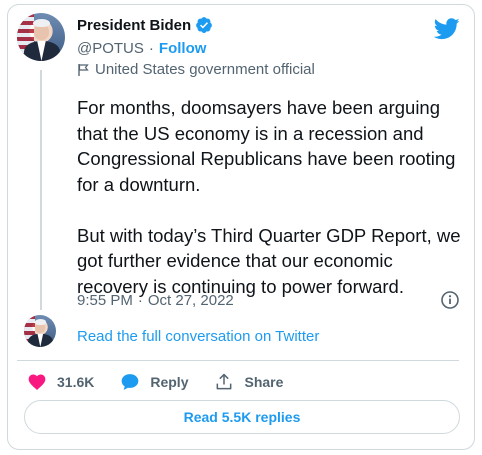 Image resolution: width=482 pixels, height=455 pixels. I want to click on like-button: 31.6K, so click(60, 382).